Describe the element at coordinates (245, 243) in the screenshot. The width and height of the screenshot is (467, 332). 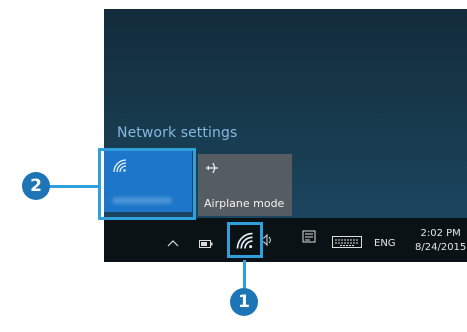
I see `wifi-icon` at that location.